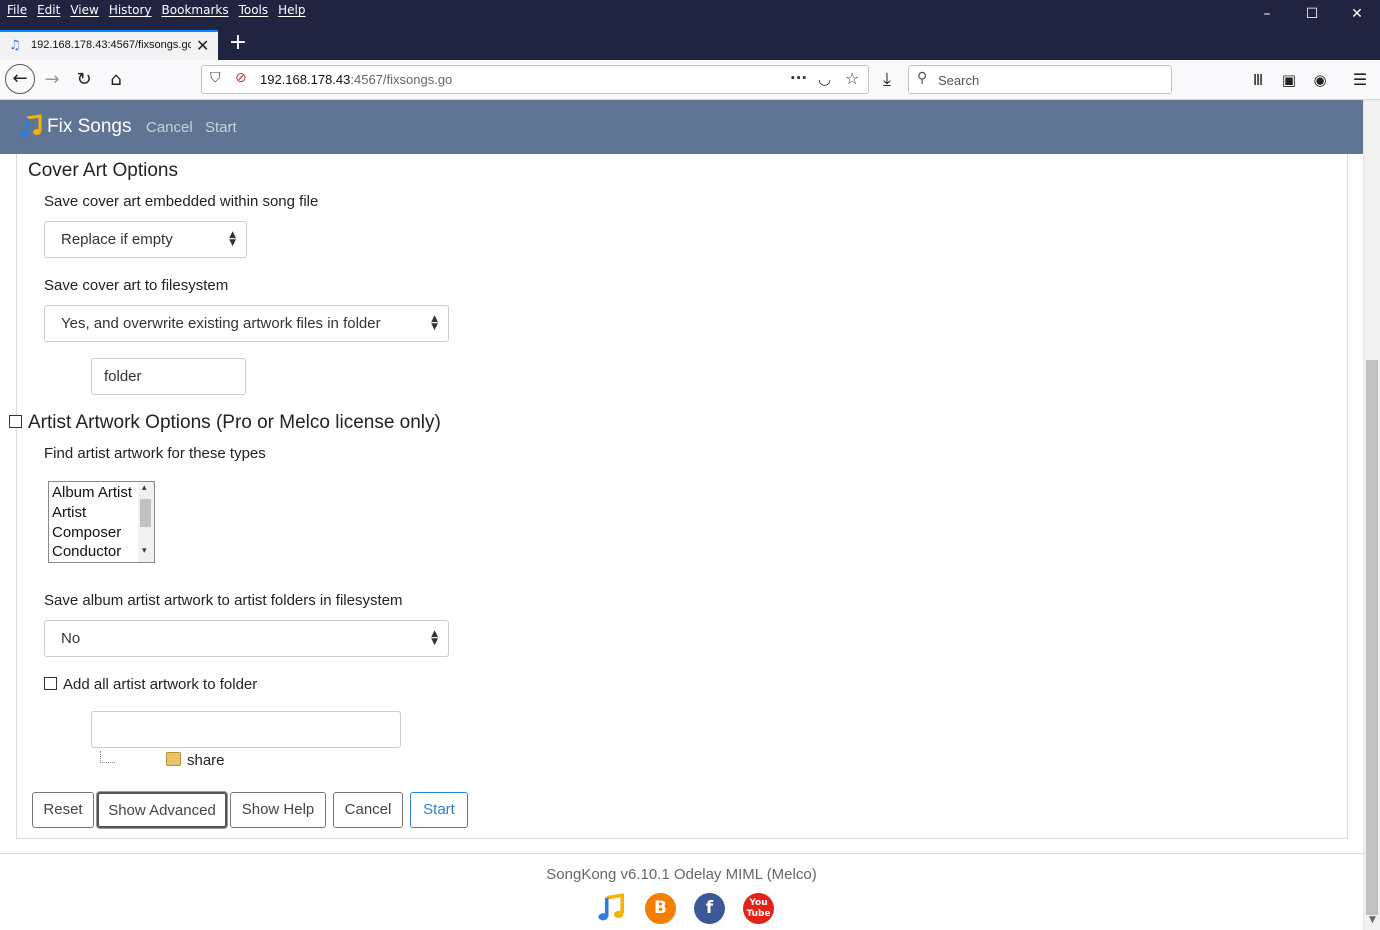  What do you see at coordinates (401, 79) in the screenshot?
I see `url-path: :4567/fixsongs.go` at bounding box center [401, 79].